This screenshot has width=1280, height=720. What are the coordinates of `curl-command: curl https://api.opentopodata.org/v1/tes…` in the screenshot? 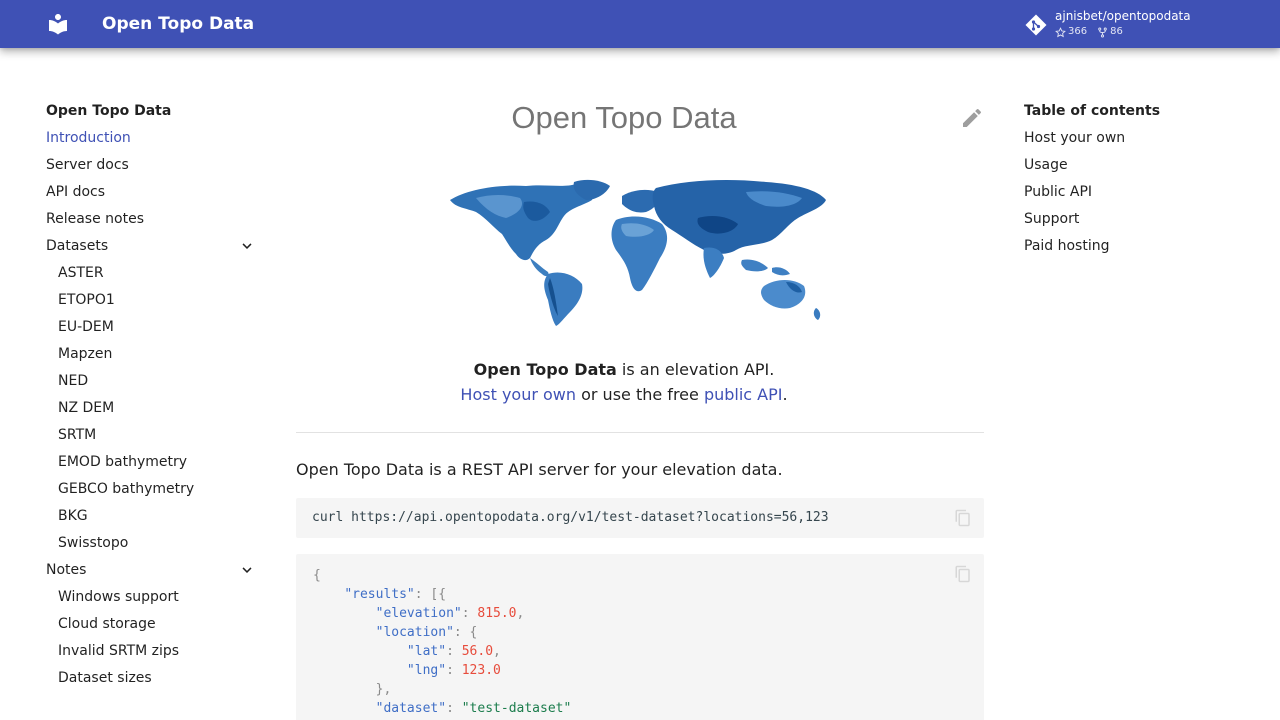 It's located at (570, 517).